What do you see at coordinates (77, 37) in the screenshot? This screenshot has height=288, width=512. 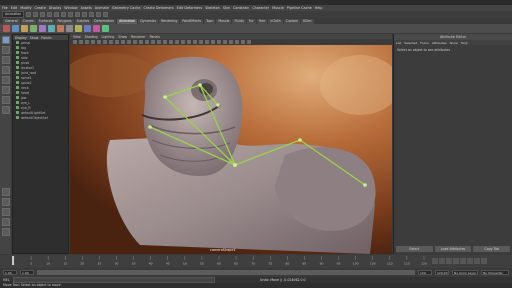 I see `viewport-menu-item: View` at bounding box center [77, 37].